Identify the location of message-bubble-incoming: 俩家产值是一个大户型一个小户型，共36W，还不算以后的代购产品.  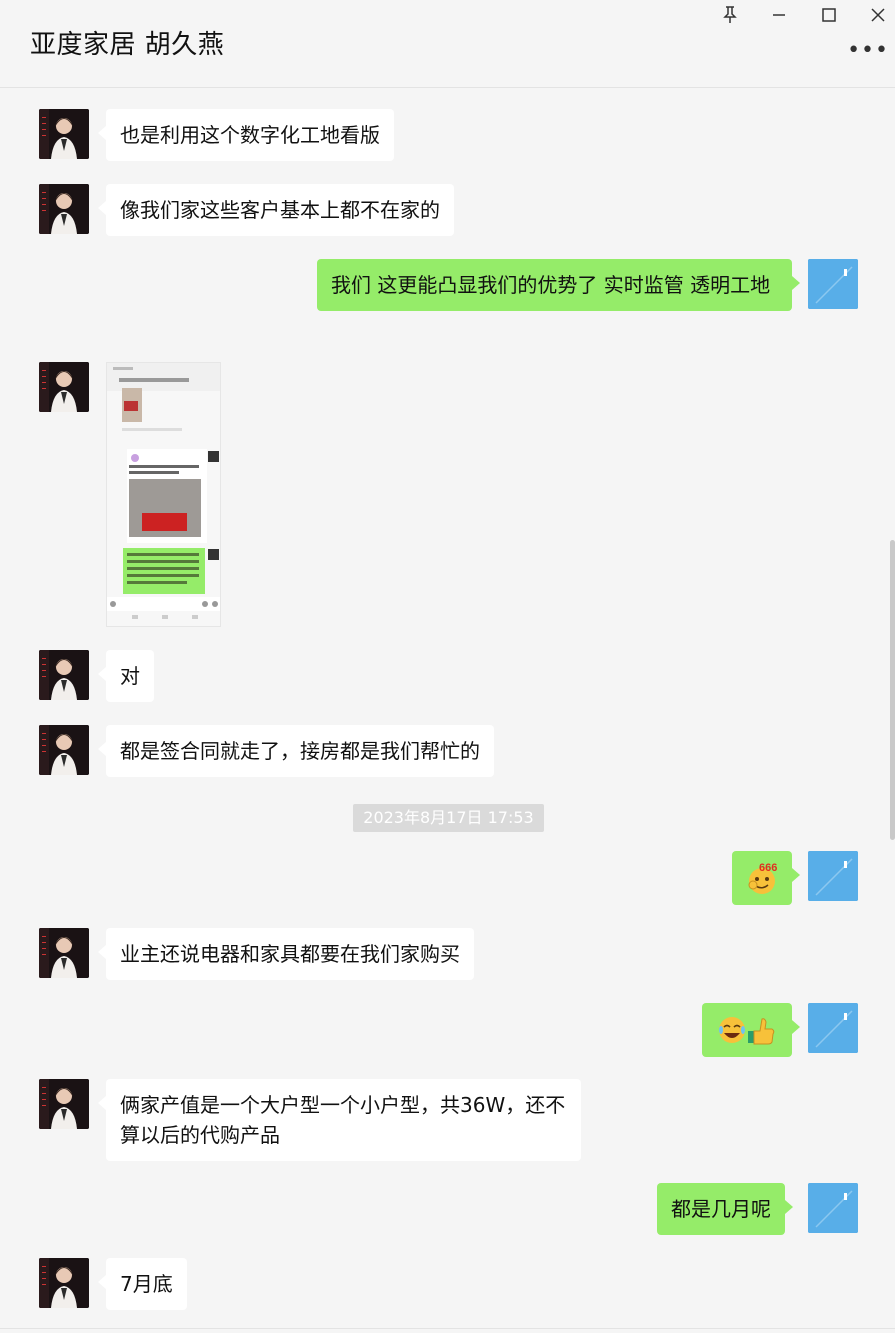
(339, 1120).